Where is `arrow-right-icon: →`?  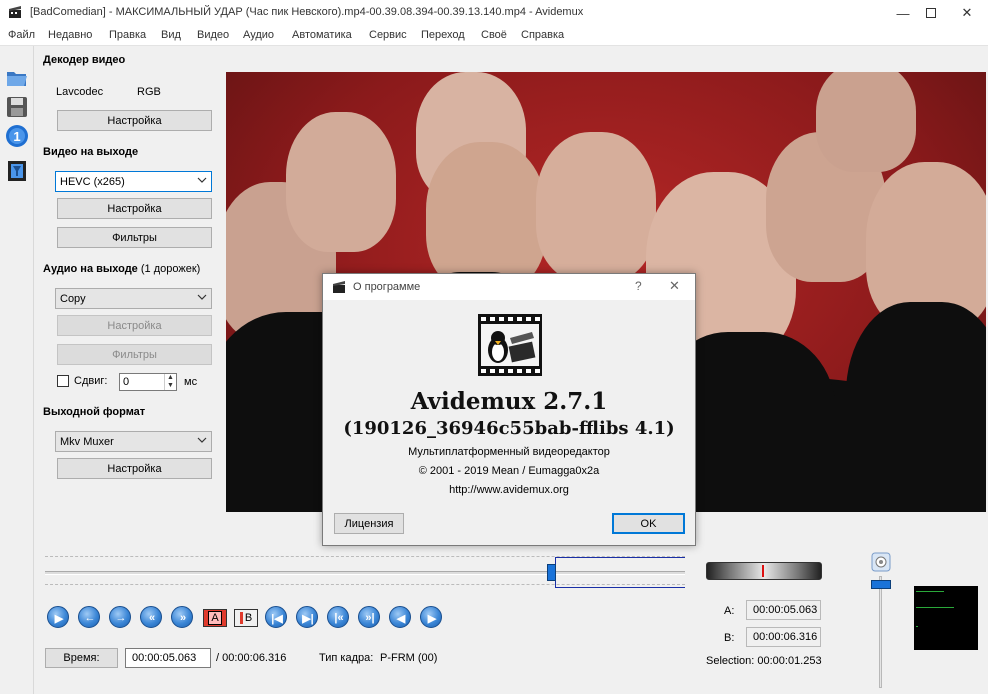 arrow-right-icon: → is located at coordinates (121, 618).